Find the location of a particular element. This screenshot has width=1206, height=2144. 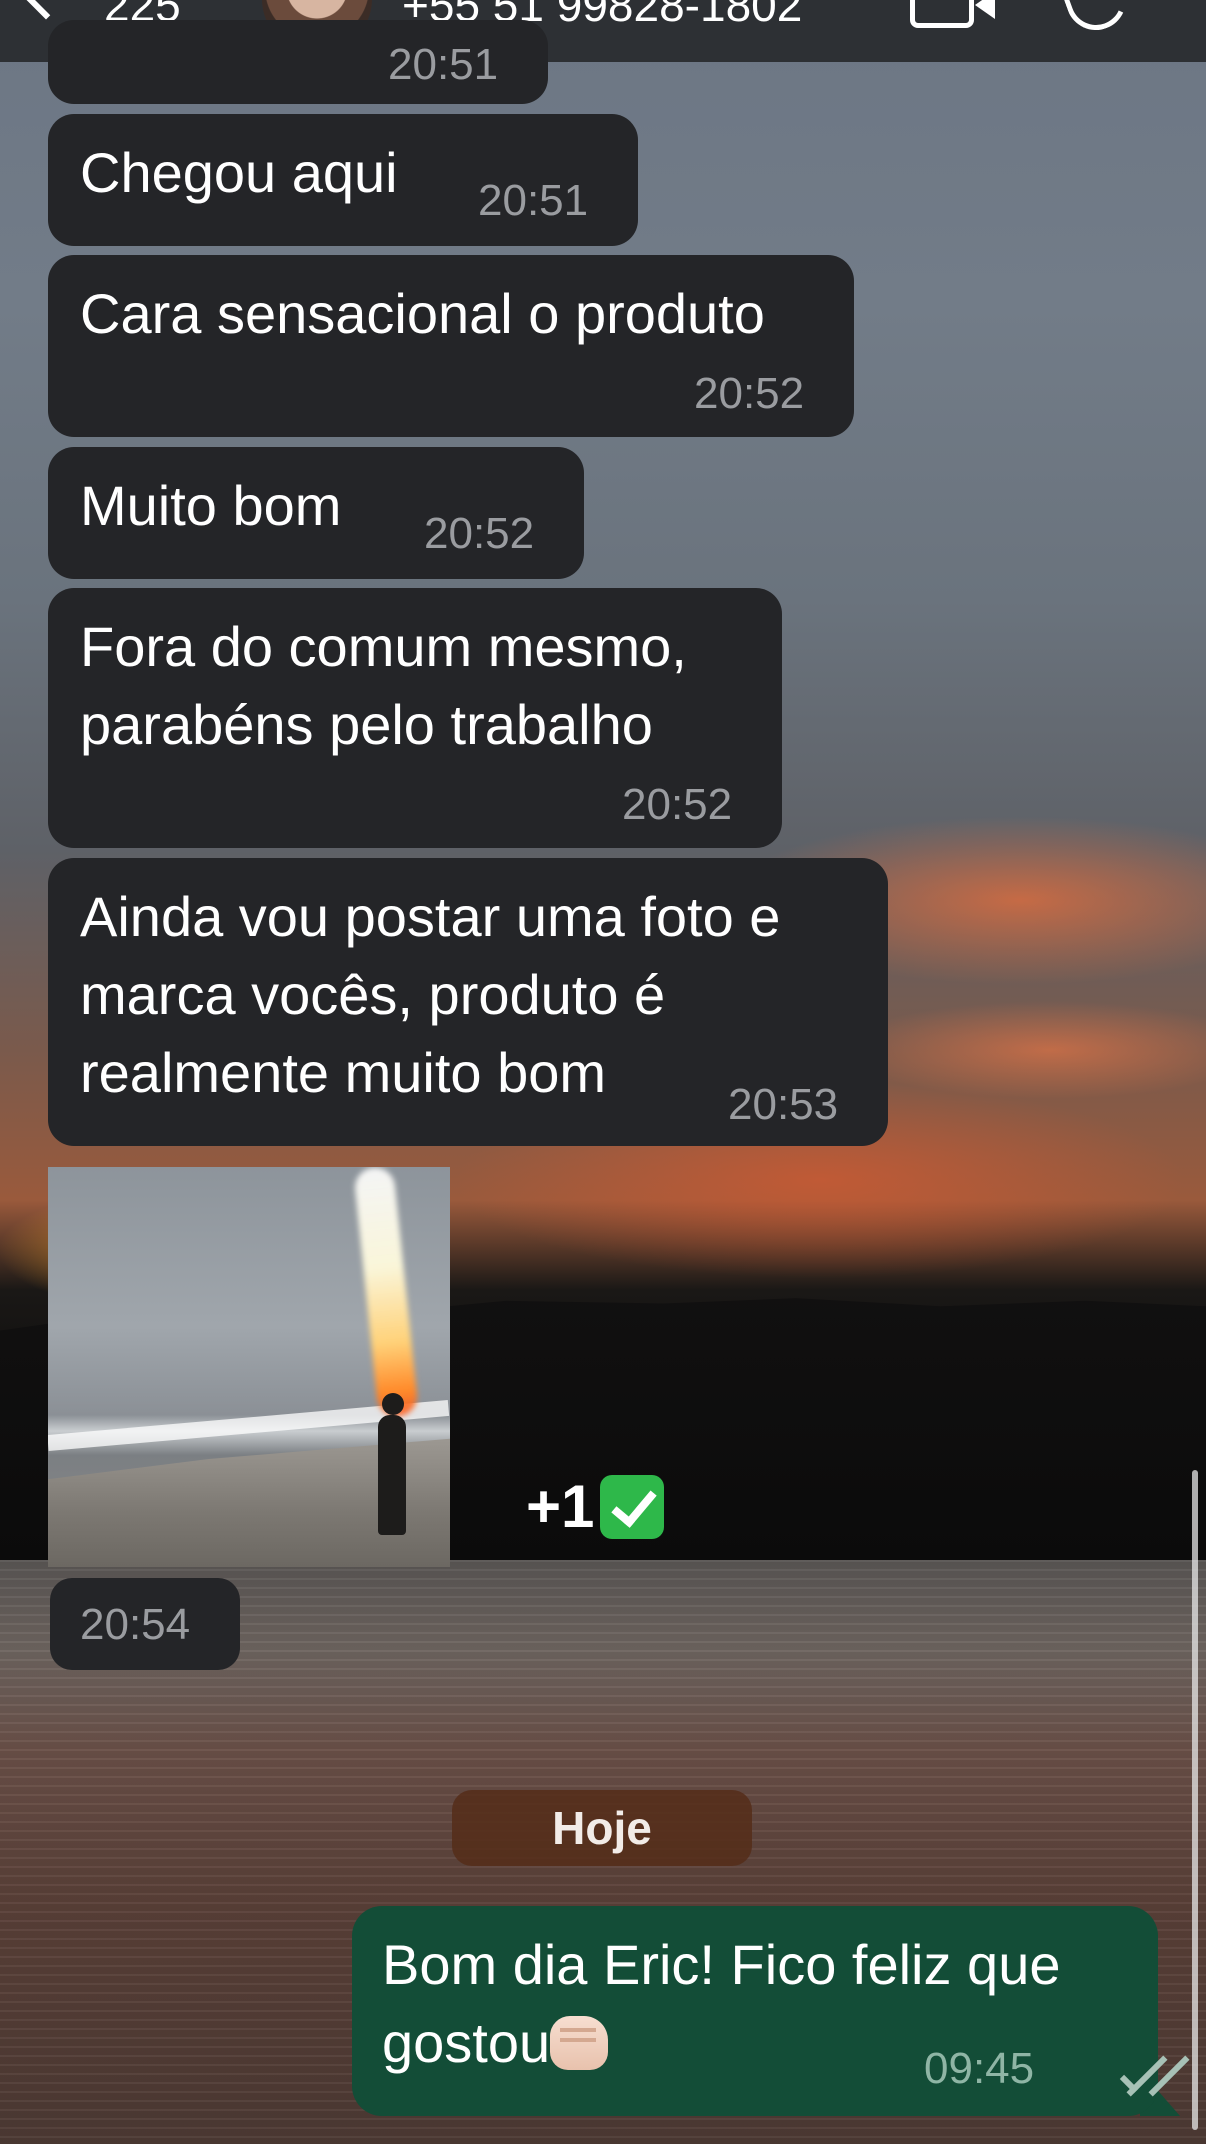

photo-message is located at coordinates (249, 1367).